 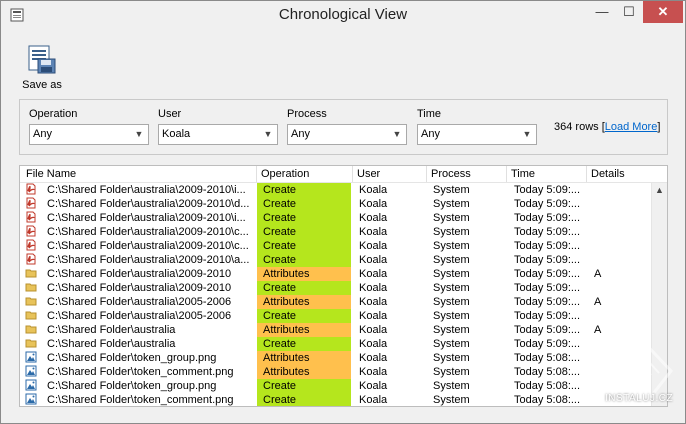 What do you see at coordinates (598, 274) in the screenshot?
I see `details-cell: A` at bounding box center [598, 274].